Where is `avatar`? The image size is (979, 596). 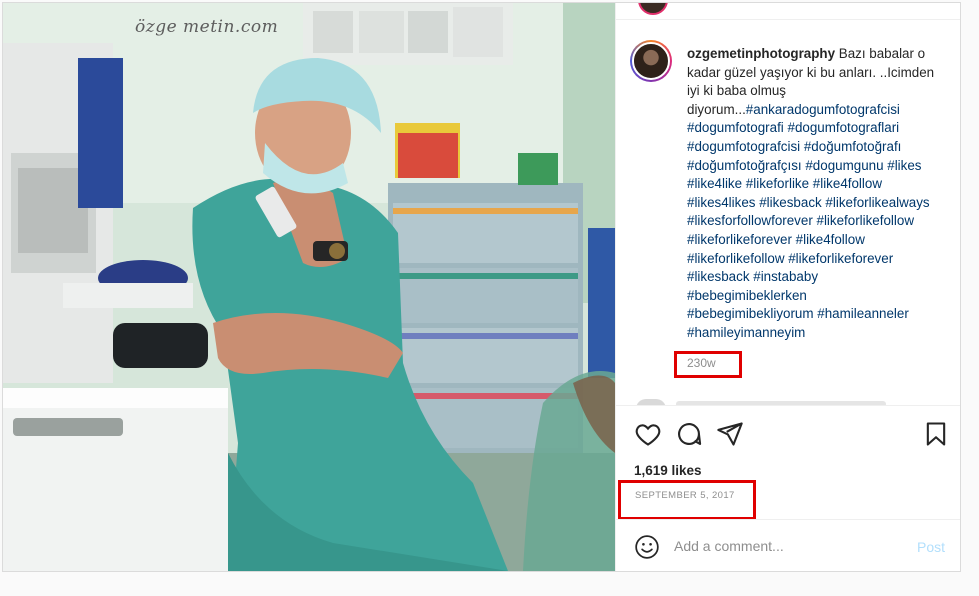
avatar is located at coordinates (651, 61).